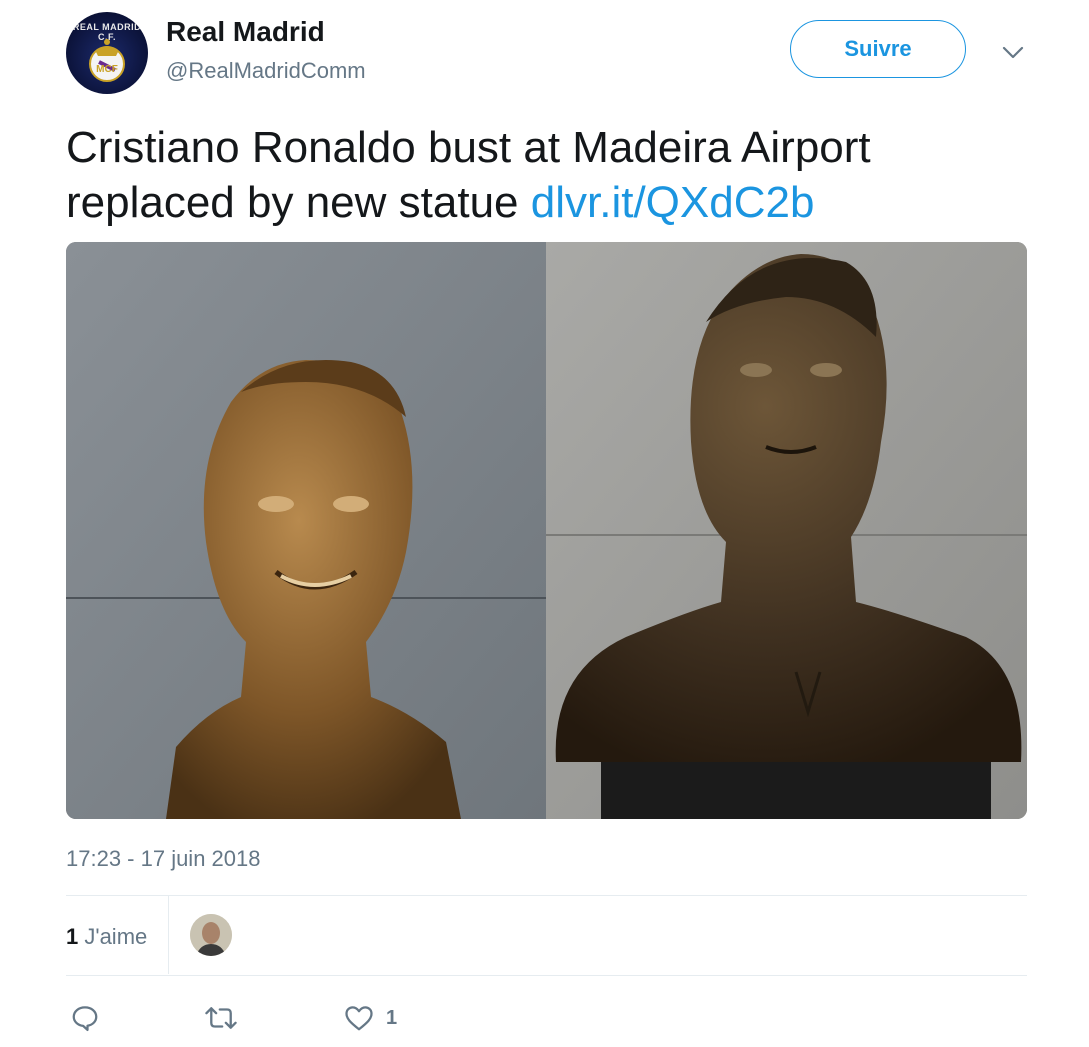  What do you see at coordinates (266, 71) in the screenshot?
I see `account-handle: @RealMadridComm` at bounding box center [266, 71].